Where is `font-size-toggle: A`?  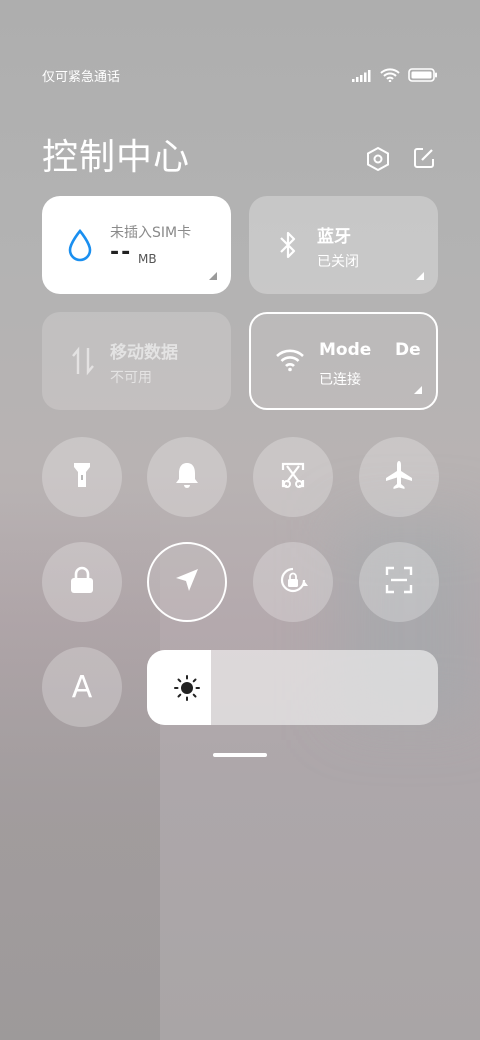
font-size-toggle: A is located at coordinates (82, 687).